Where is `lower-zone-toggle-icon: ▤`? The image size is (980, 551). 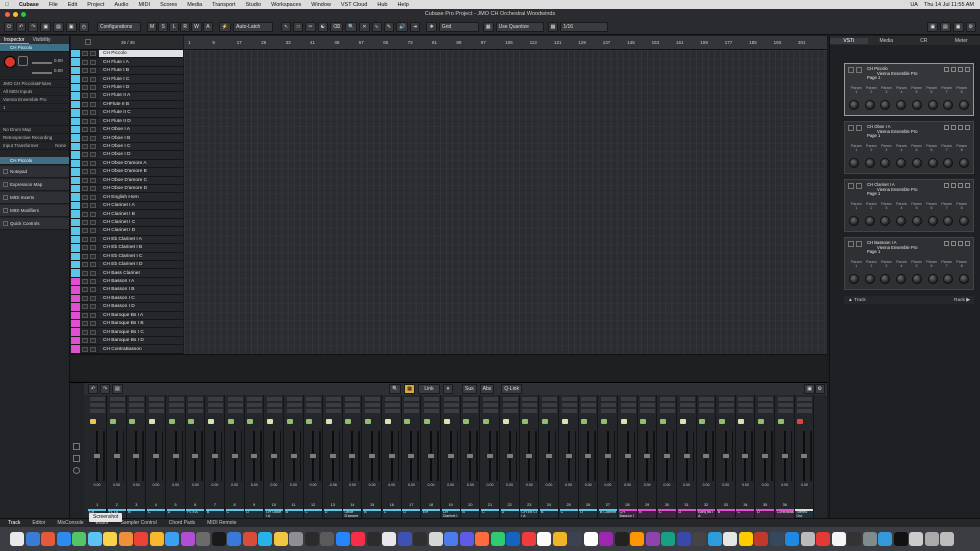 lower-zone-toggle-icon: ▤ is located at coordinates (945, 26).